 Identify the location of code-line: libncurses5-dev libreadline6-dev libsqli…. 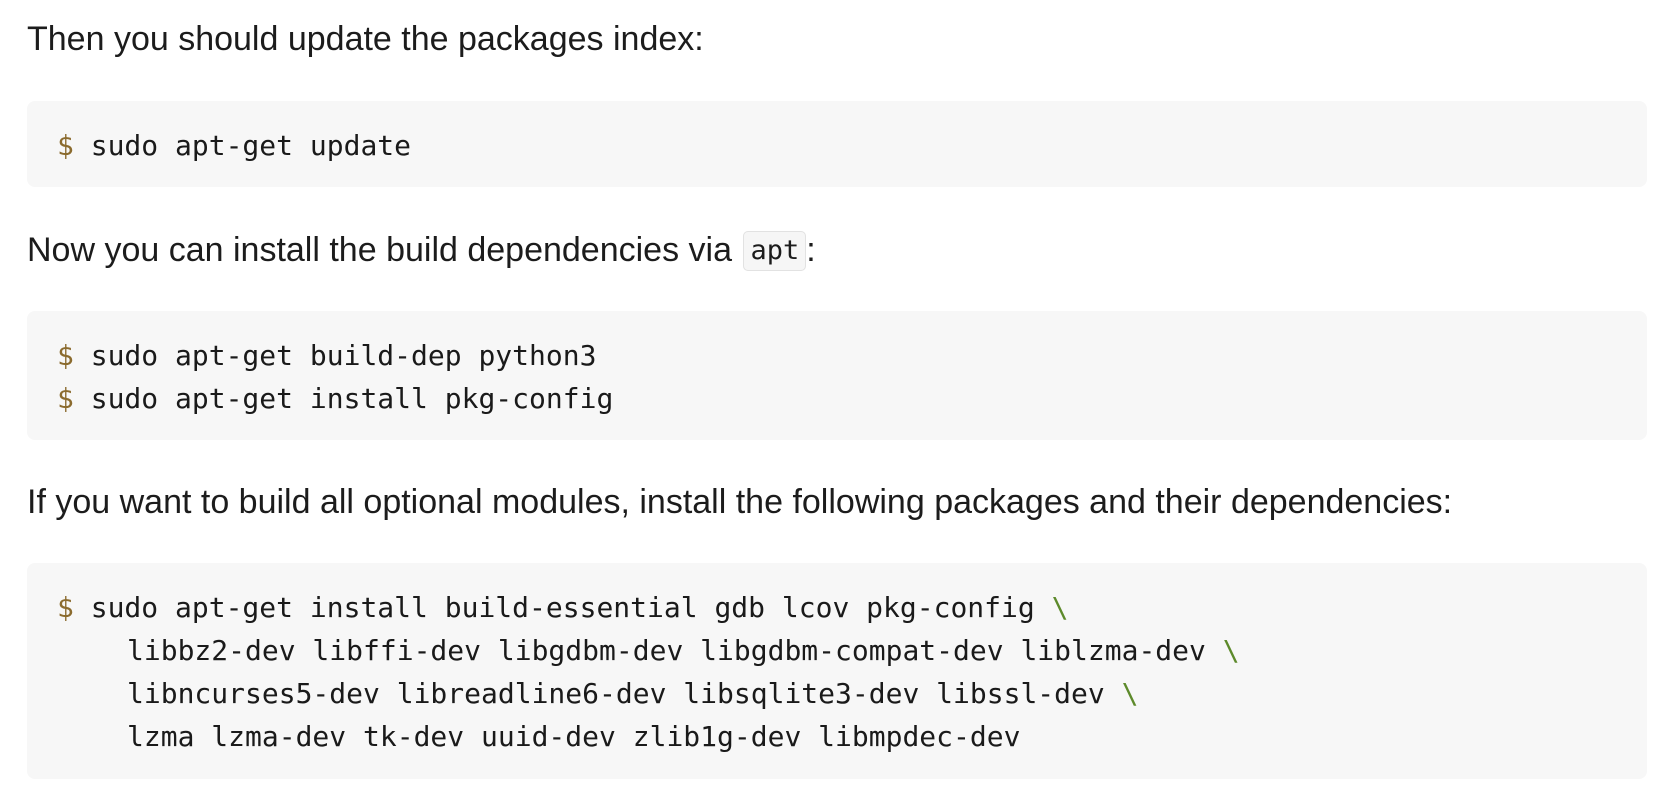
(852, 693).